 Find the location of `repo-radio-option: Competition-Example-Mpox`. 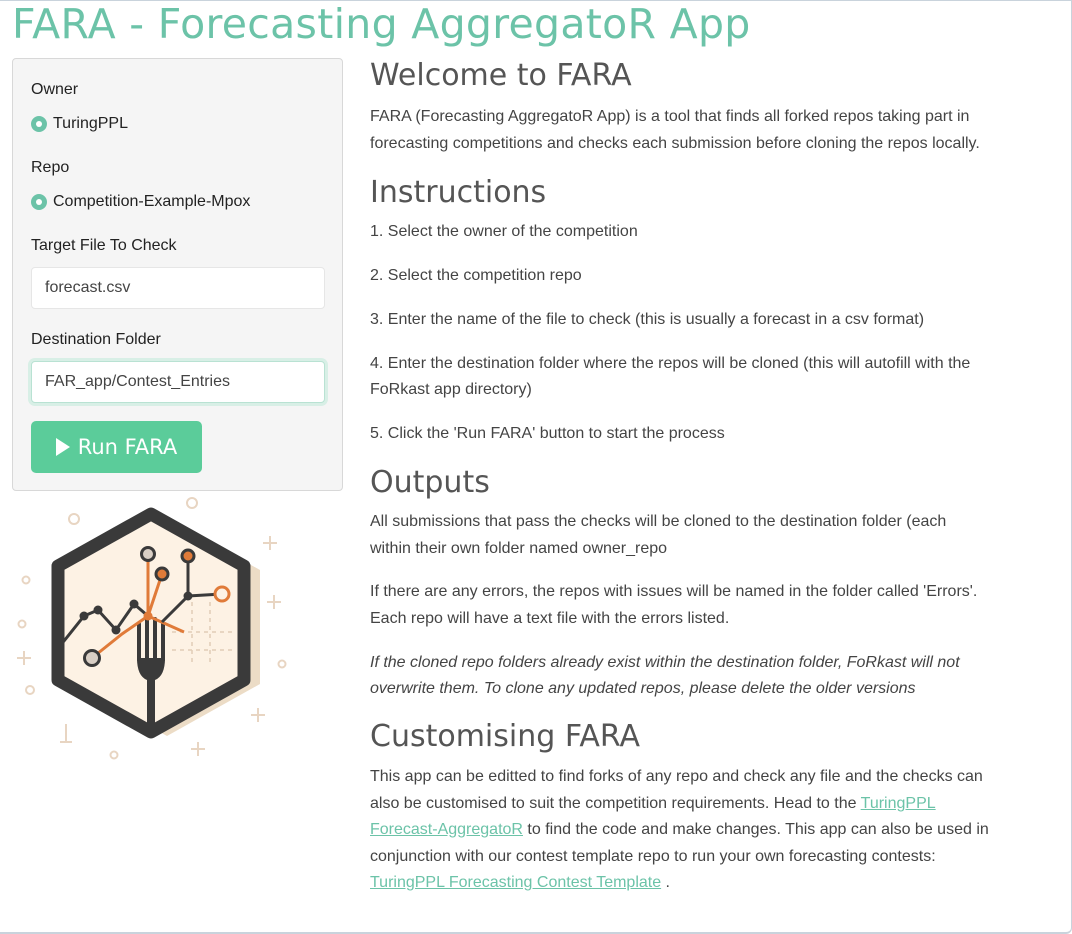

repo-radio-option: Competition-Example-Mpox is located at coordinates (140, 202).